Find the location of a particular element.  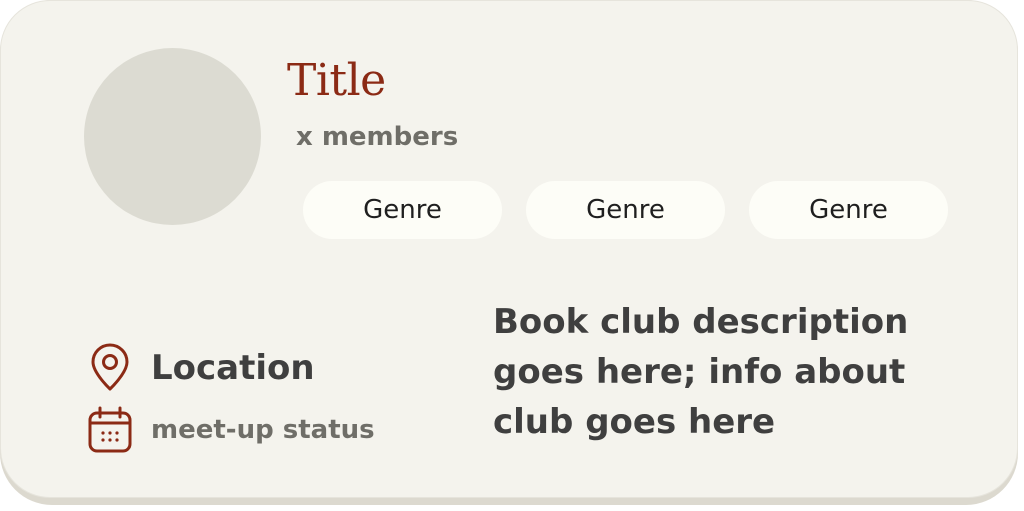

member-count: x members is located at coordinates (377, 137).